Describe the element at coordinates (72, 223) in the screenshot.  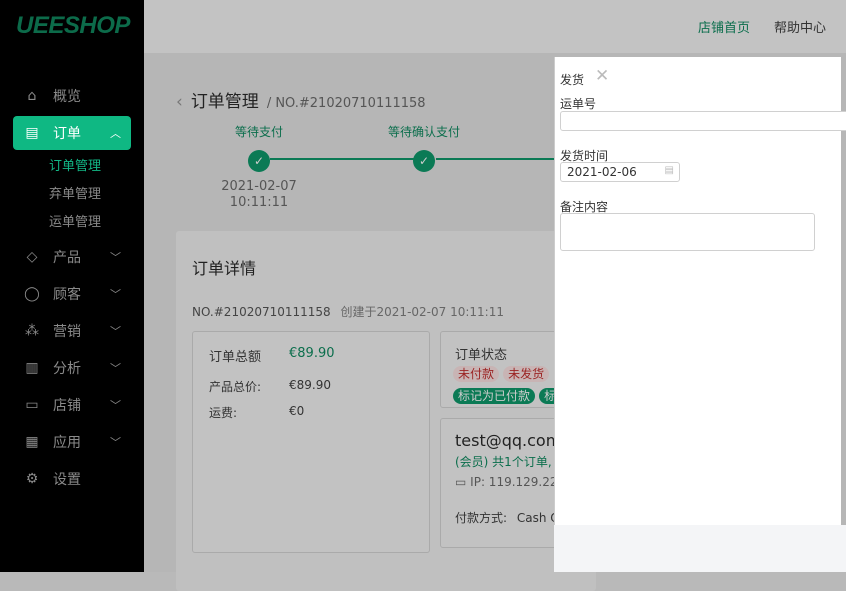
I see `sidebar-sub-shipping: 运单管理` at that location.